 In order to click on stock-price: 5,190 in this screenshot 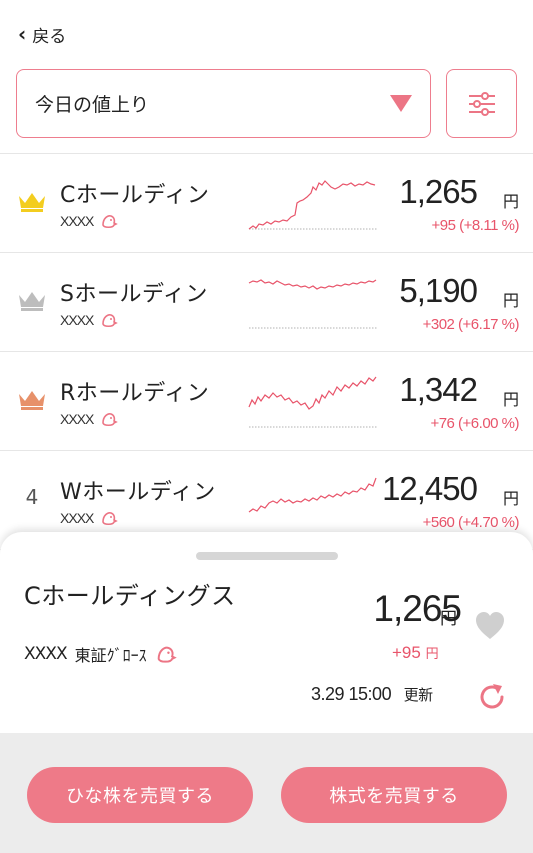, I will do `click(438, 290)`.